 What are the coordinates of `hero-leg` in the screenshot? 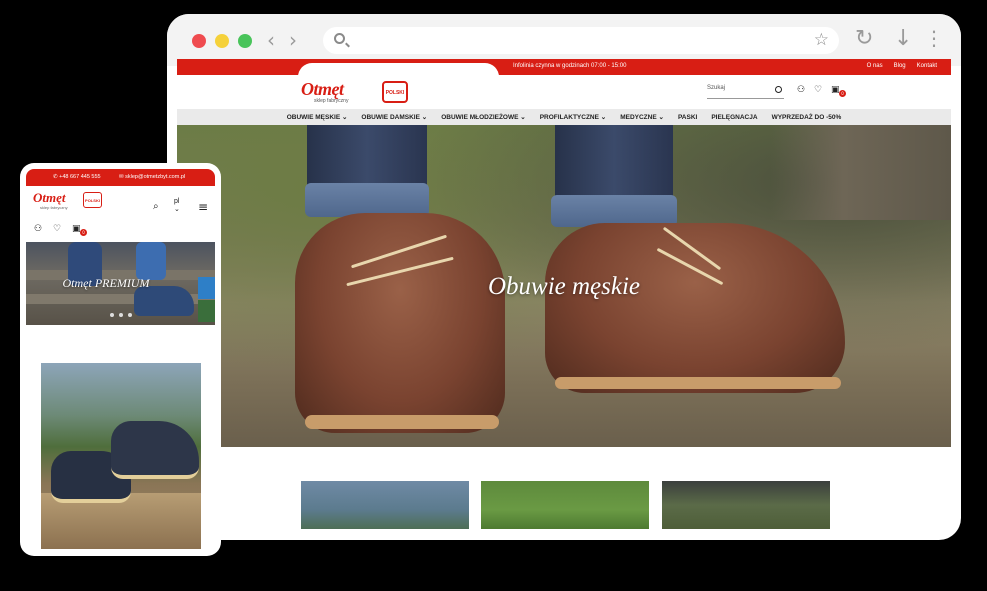 It's located at (151, 261).